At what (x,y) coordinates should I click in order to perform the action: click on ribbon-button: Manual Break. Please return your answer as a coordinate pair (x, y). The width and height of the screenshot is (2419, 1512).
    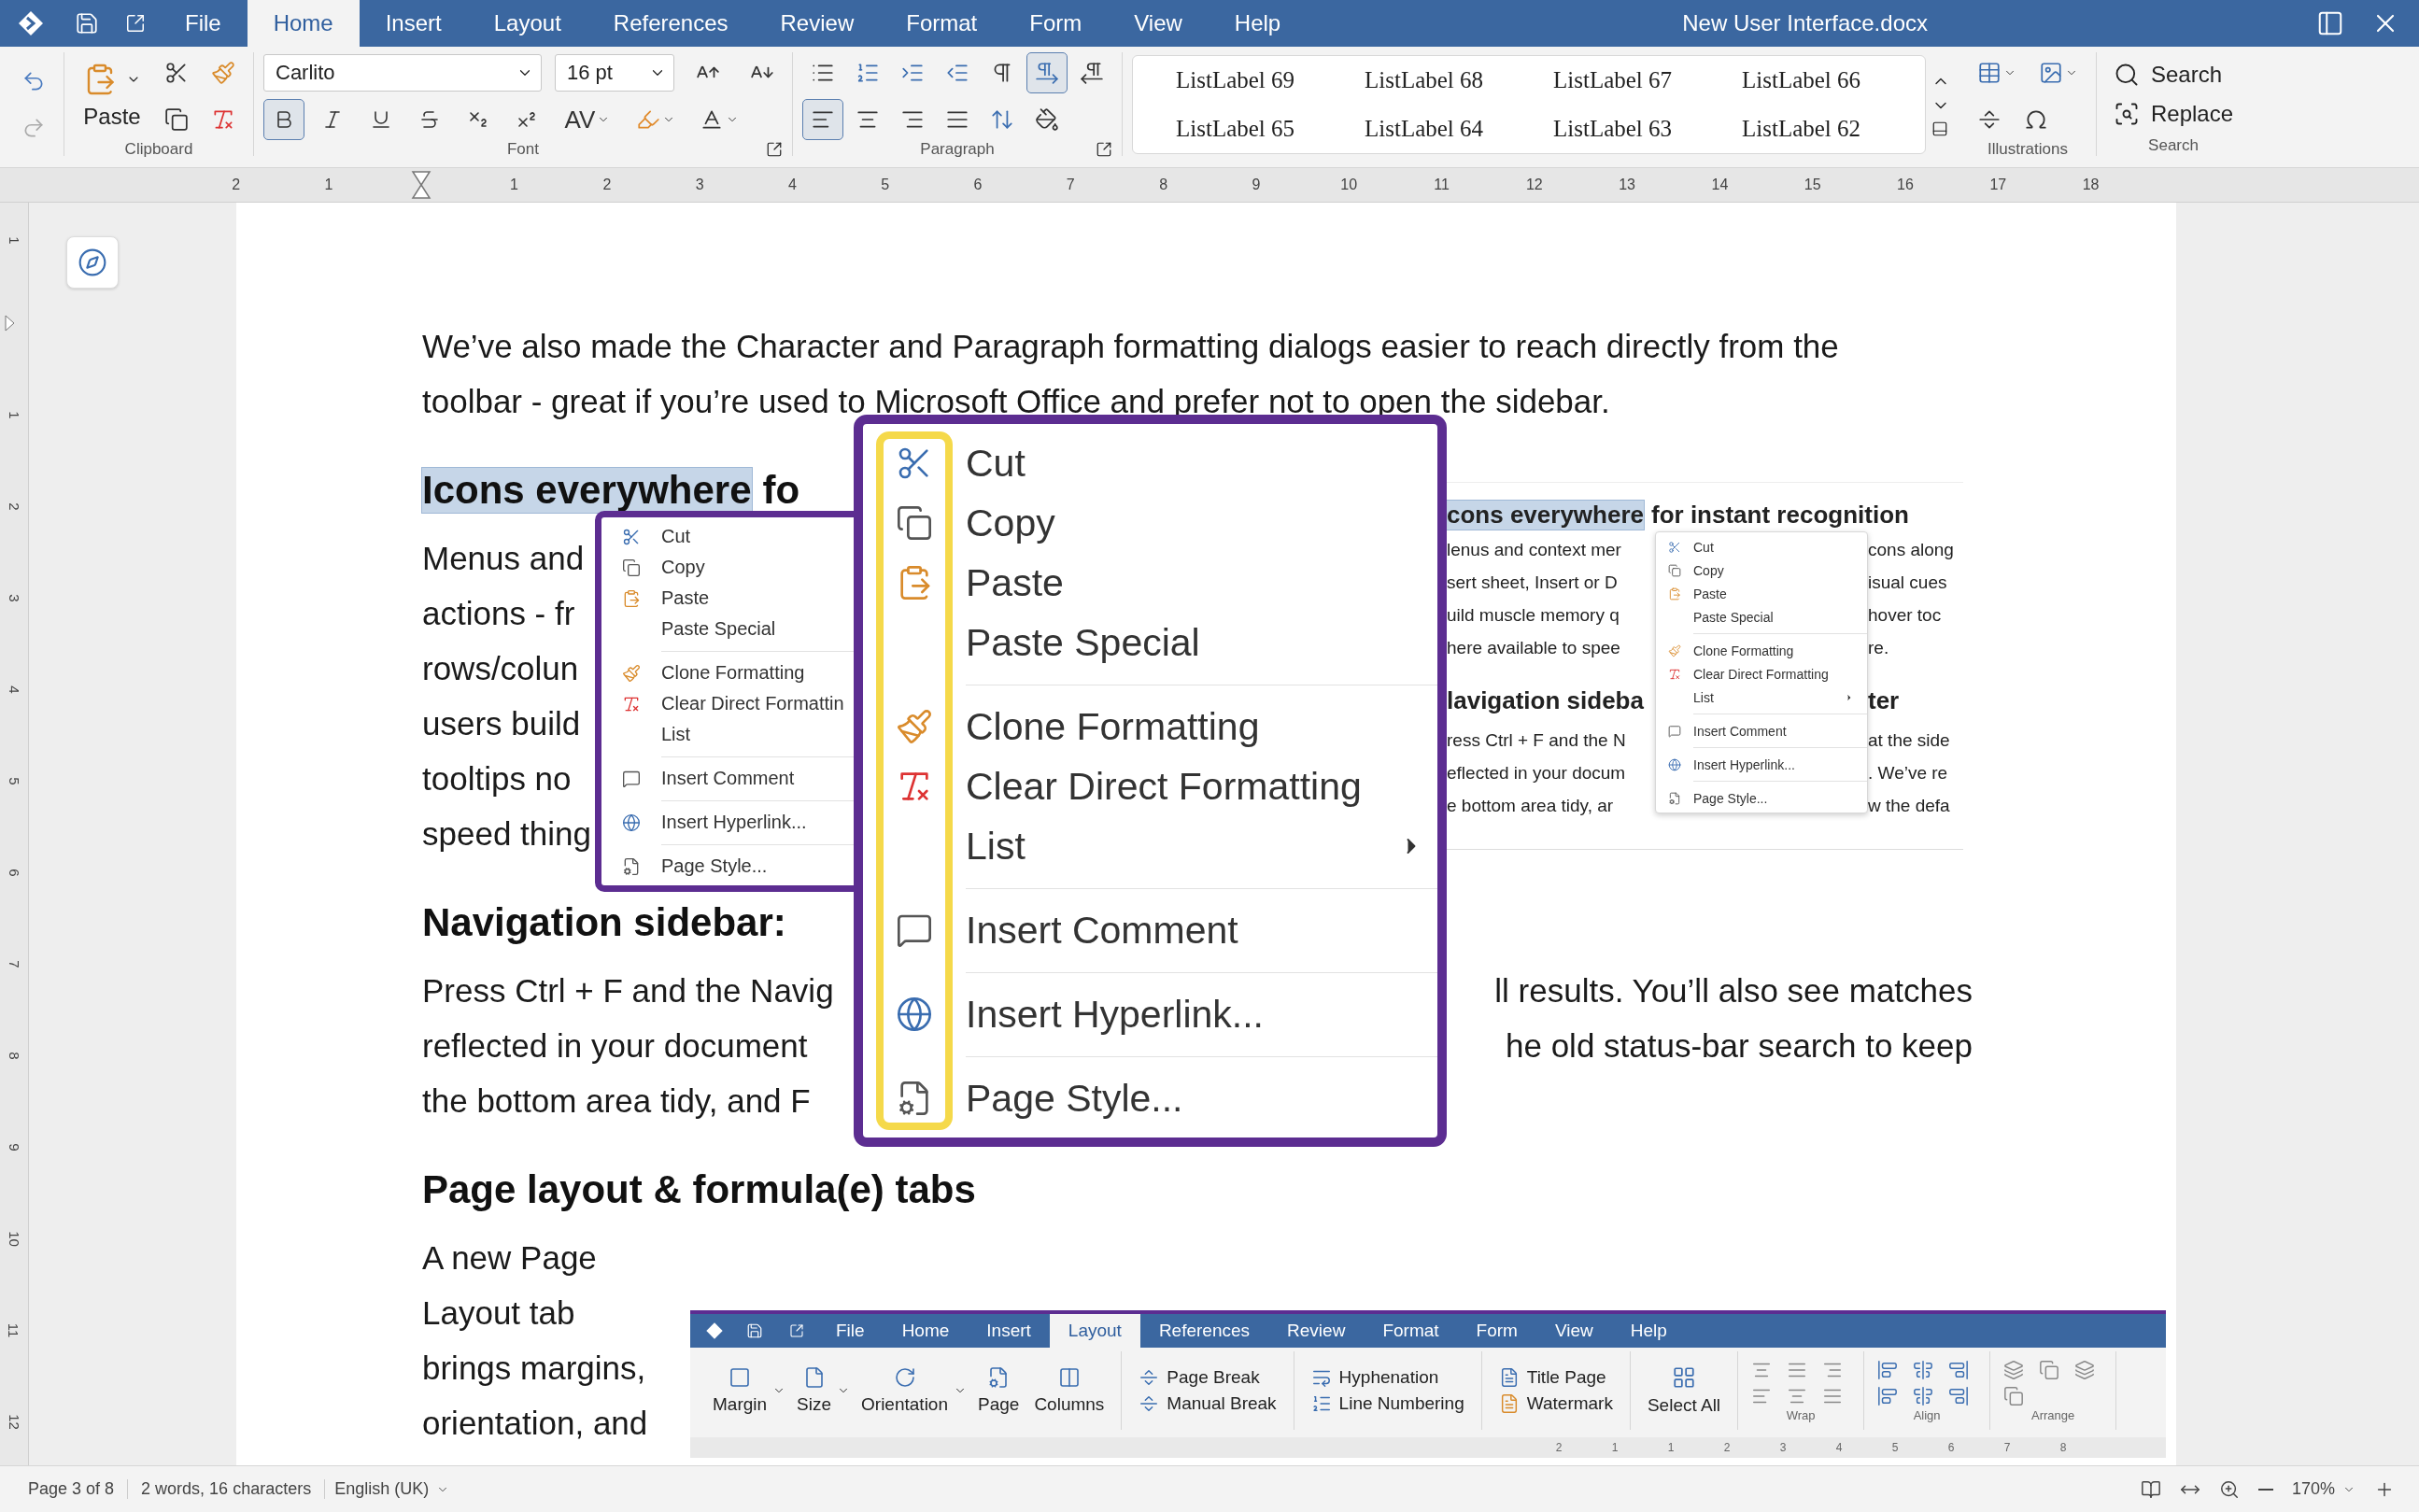
    Looking at the image, I should click on (1207, 1404).